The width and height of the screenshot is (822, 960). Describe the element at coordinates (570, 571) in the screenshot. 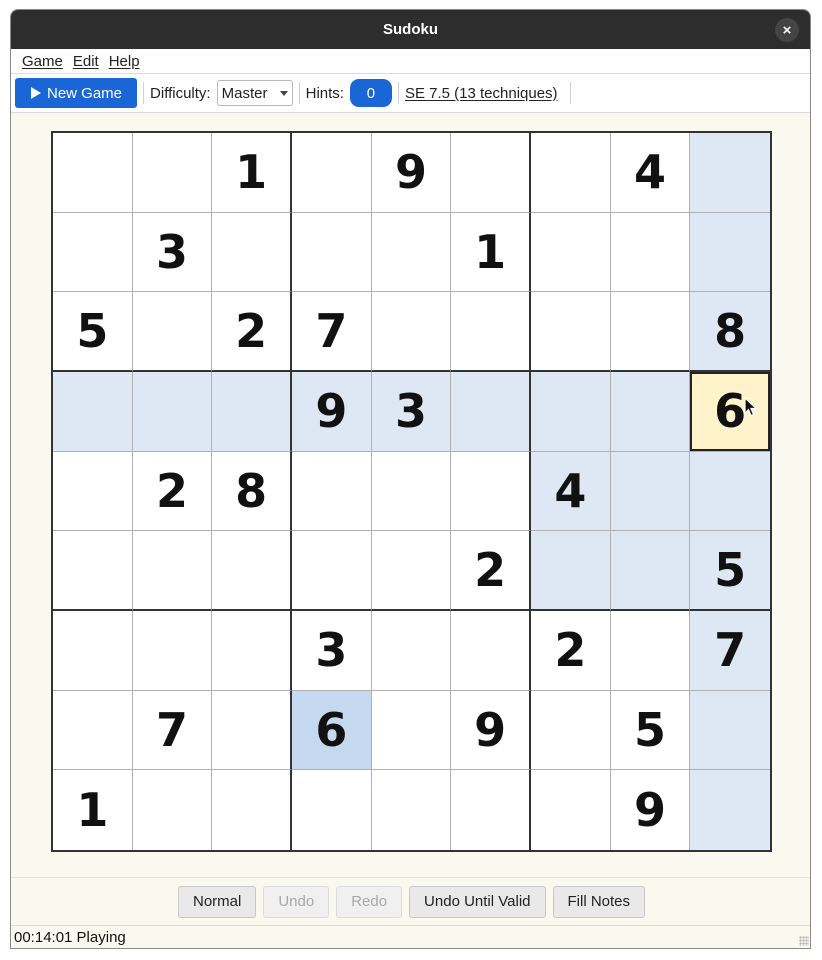

I see `cell-r6-c7` at that location.